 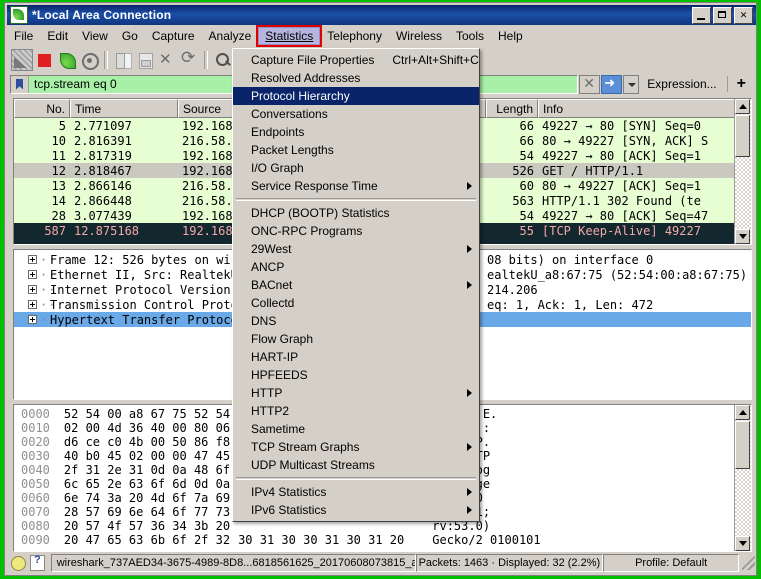 I want to click on menu-help: Help, so click(x=510, y=36).